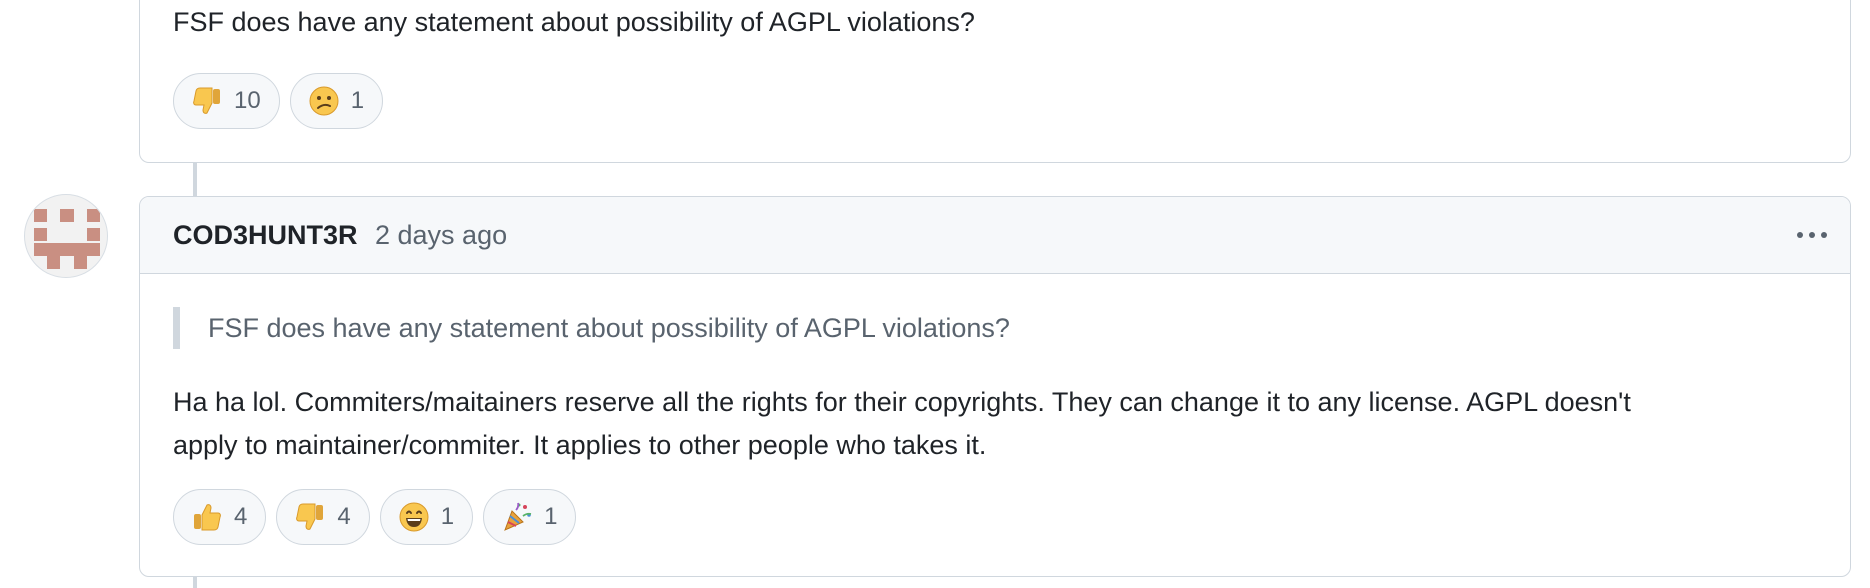 This screenshot has height=588, width=1870. I want to click on identicon-icon, so click(67, 239).